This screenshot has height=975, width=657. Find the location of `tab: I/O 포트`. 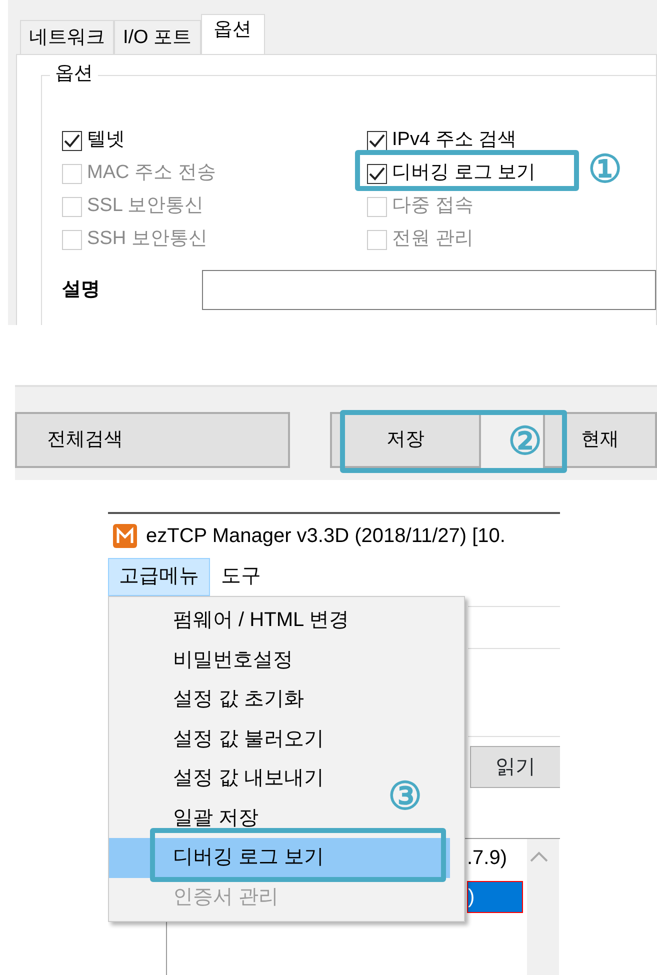

tab: I/O 포트 is located at coordinates (157, 37).